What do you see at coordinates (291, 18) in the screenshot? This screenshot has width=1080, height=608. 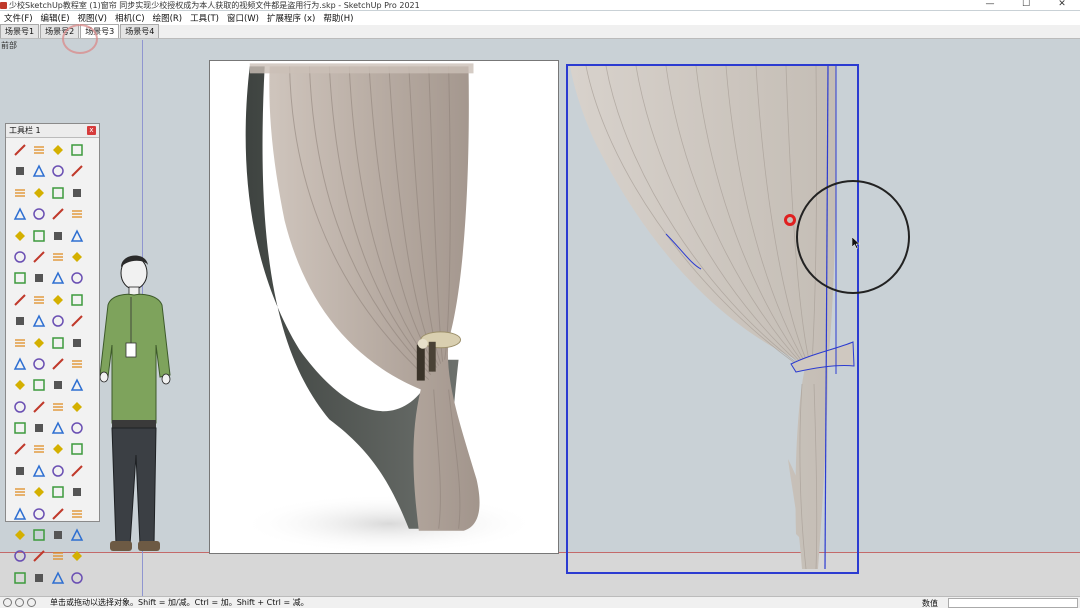 I see `menu-extensions: 扩展程序 (x)` at bounding box center [291, 18].